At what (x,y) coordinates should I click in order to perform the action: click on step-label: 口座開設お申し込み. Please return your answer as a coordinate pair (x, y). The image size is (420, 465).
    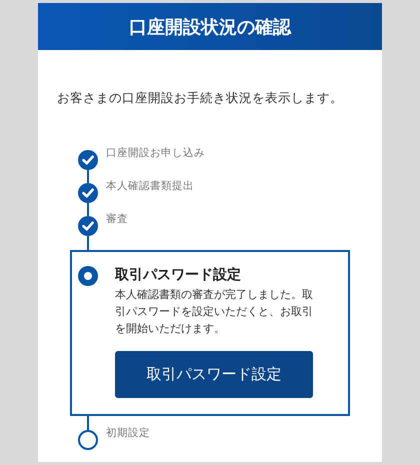
    Looking at the image, I should click on (155, 153).